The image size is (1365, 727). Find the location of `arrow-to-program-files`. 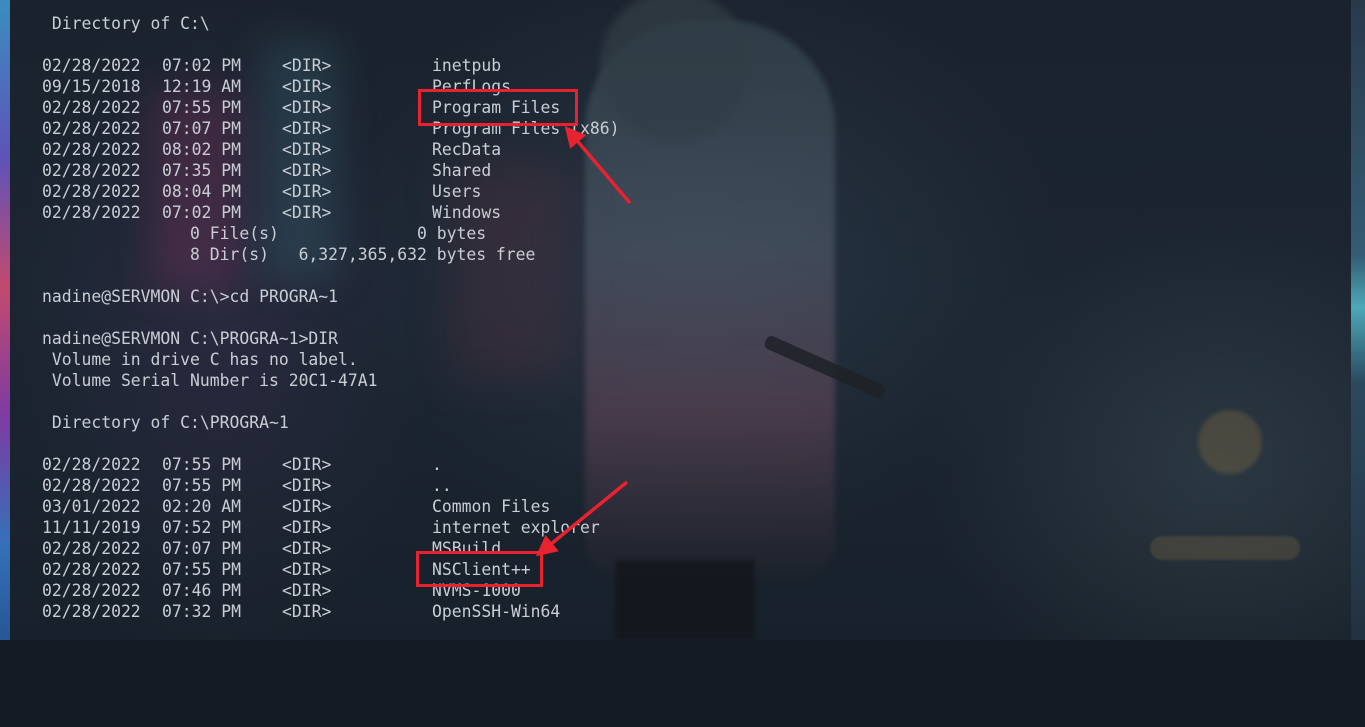

arrow-to-program-files is located at coordinates (598, 165).